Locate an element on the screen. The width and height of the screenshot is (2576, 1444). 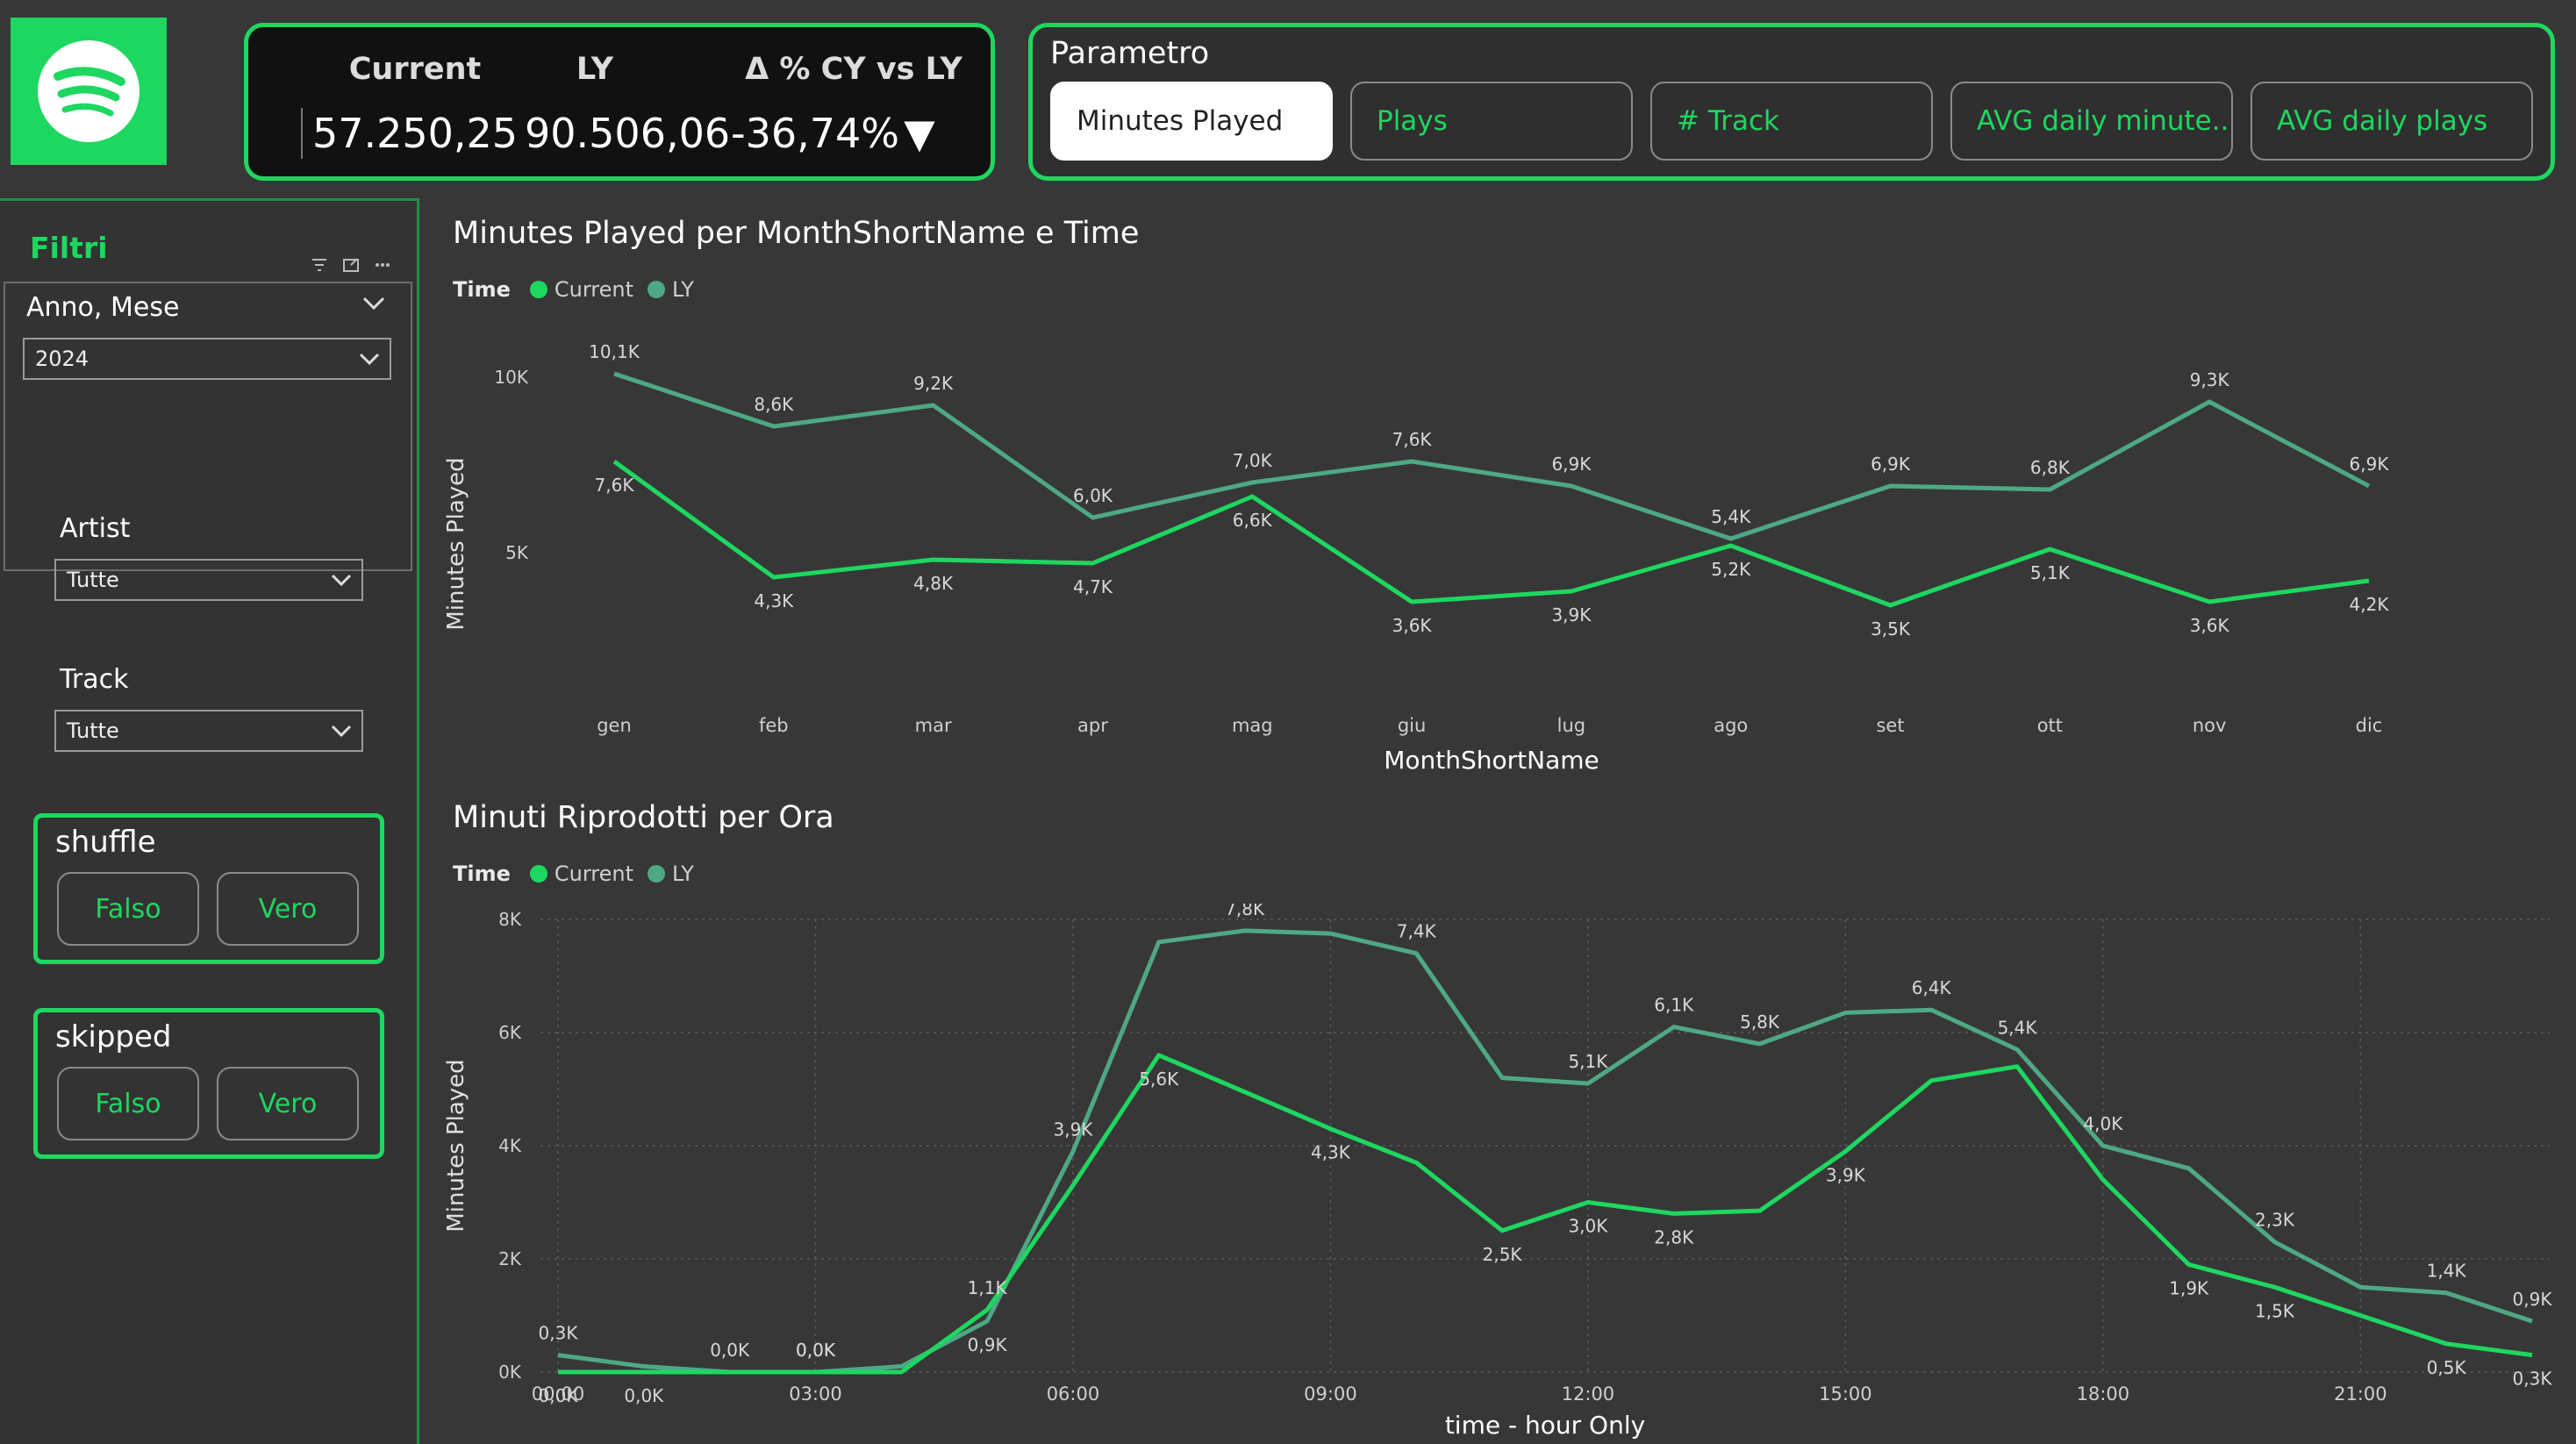
kpi-header-current: Current is located at coordinates (415, 69).